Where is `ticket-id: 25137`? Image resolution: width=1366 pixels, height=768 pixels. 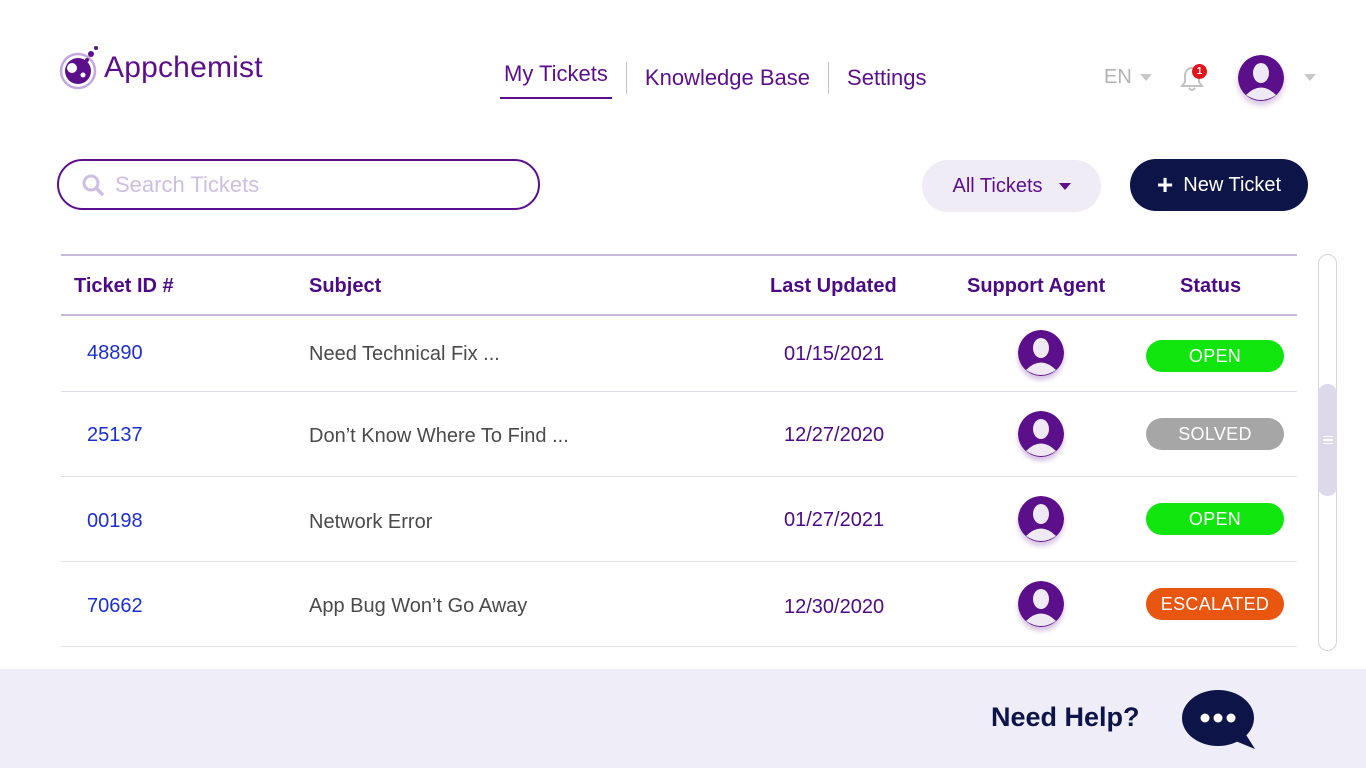
ticket-id: 25137 is located at coordinates (115, 435).